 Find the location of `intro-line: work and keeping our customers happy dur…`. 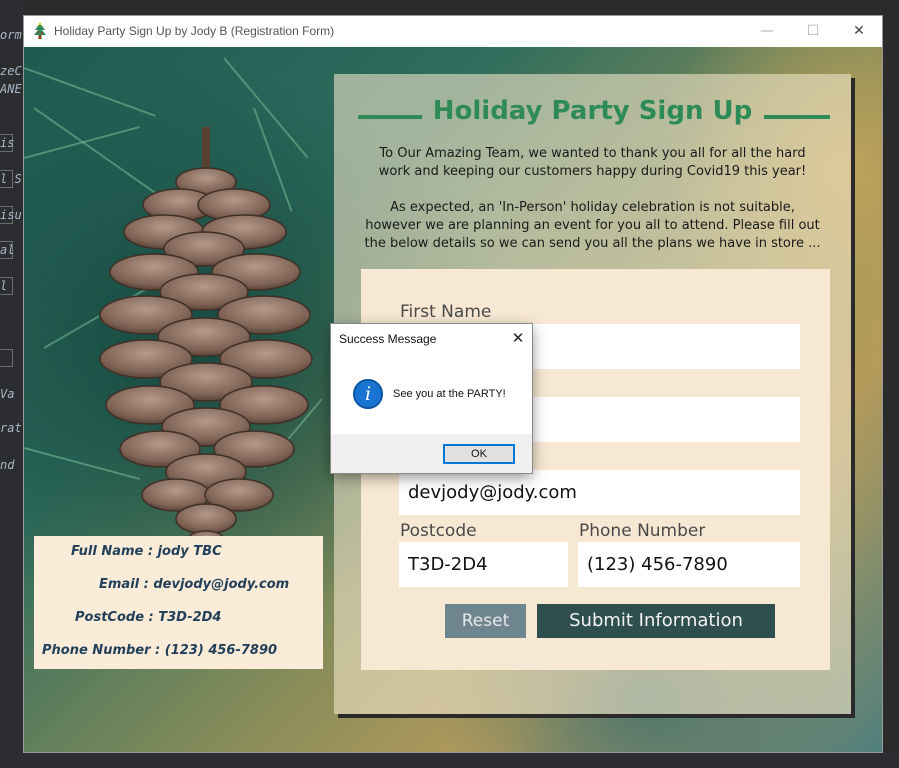

intro-line: work and keeping our customers happy dur… is located at coordinates (592, 171).